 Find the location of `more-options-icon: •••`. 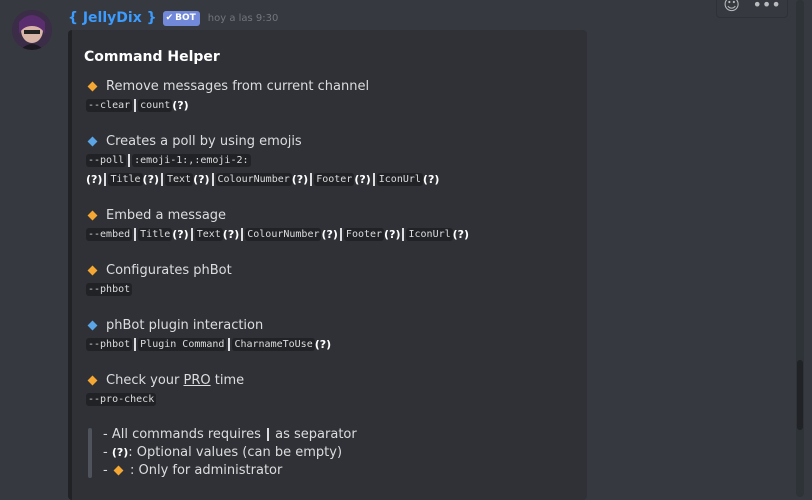

more-options-icon: ••• is located at coordinates (766, 6).